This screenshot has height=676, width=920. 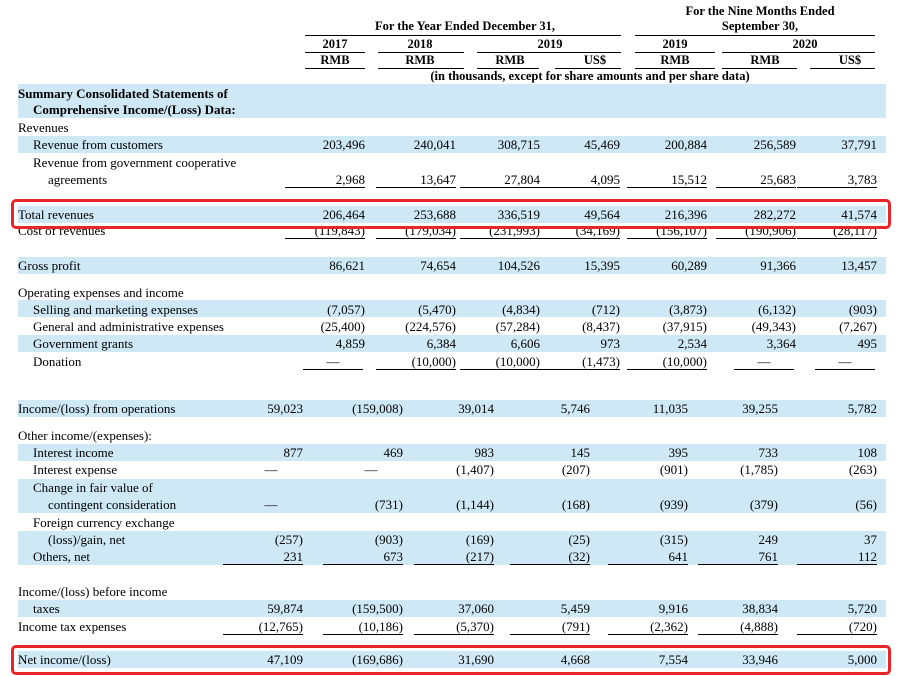 I want to click on cell-interest-expense-2: —, so click(x=371, y=469).